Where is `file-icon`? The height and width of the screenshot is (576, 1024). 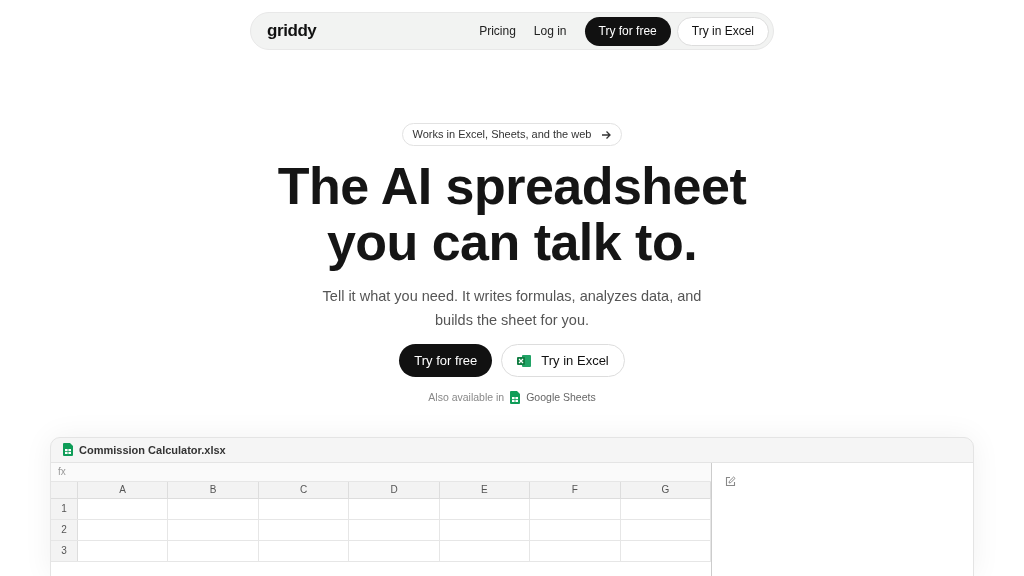
file-icon is located at coordinates (68, 450).